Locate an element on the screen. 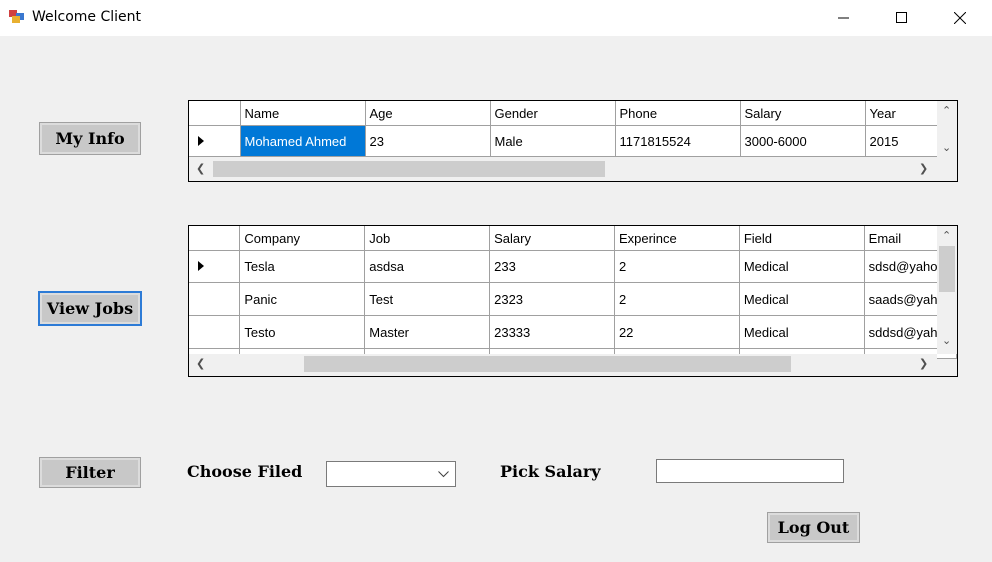  chevron-down-icon is located at coordinates (443, 474).